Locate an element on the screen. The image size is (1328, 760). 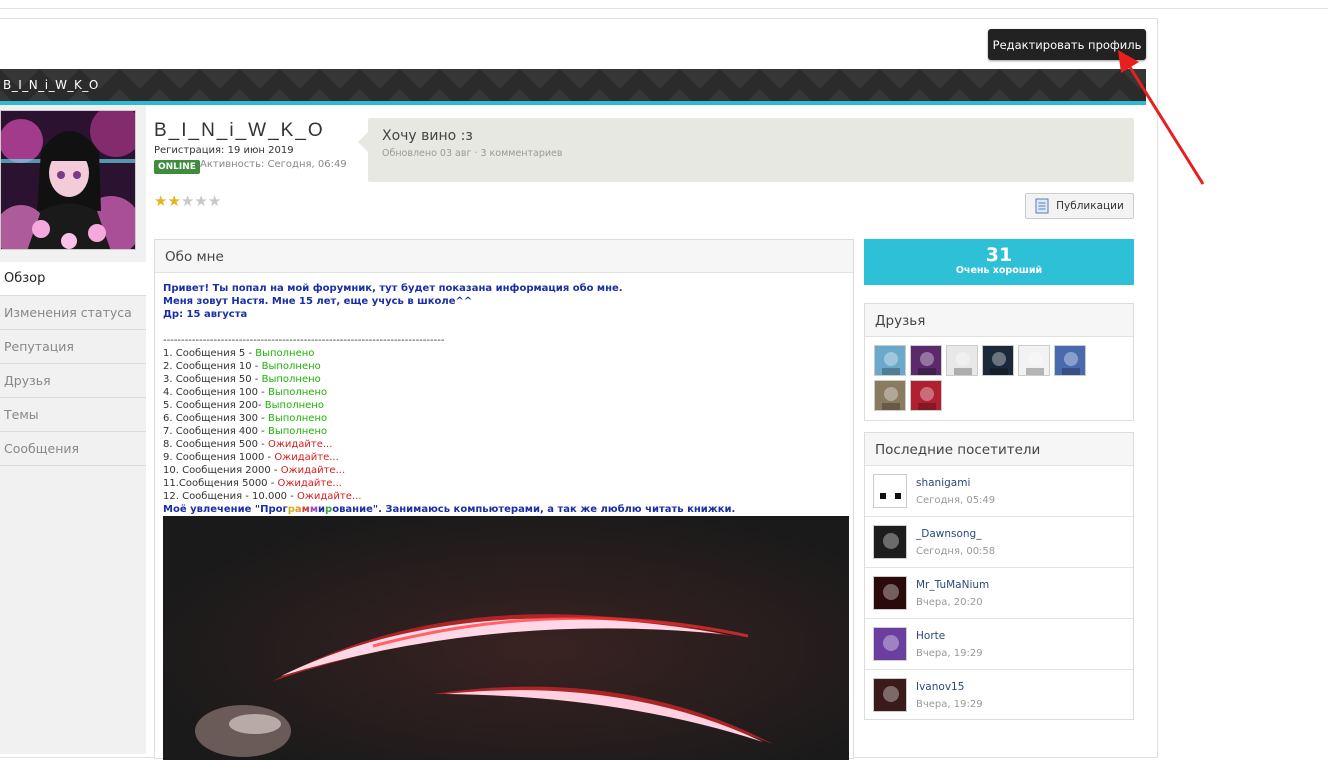
hobby-letter: и is located at coordinates (322, 509).